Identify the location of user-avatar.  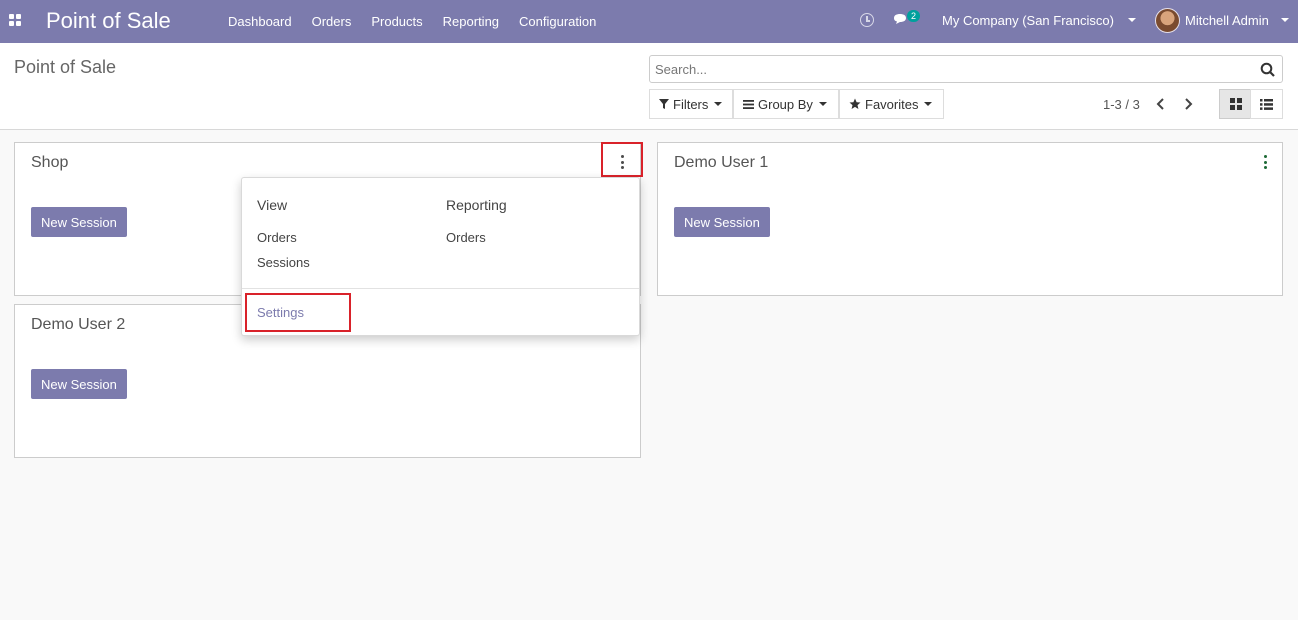
(1167, 20).